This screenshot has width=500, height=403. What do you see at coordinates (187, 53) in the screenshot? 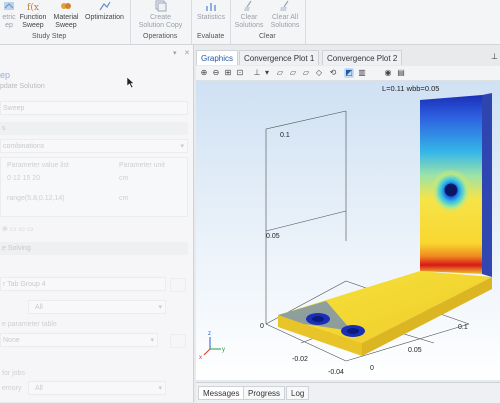
I see `close-panel-icon: ✕` at bounding box center [187, 53].